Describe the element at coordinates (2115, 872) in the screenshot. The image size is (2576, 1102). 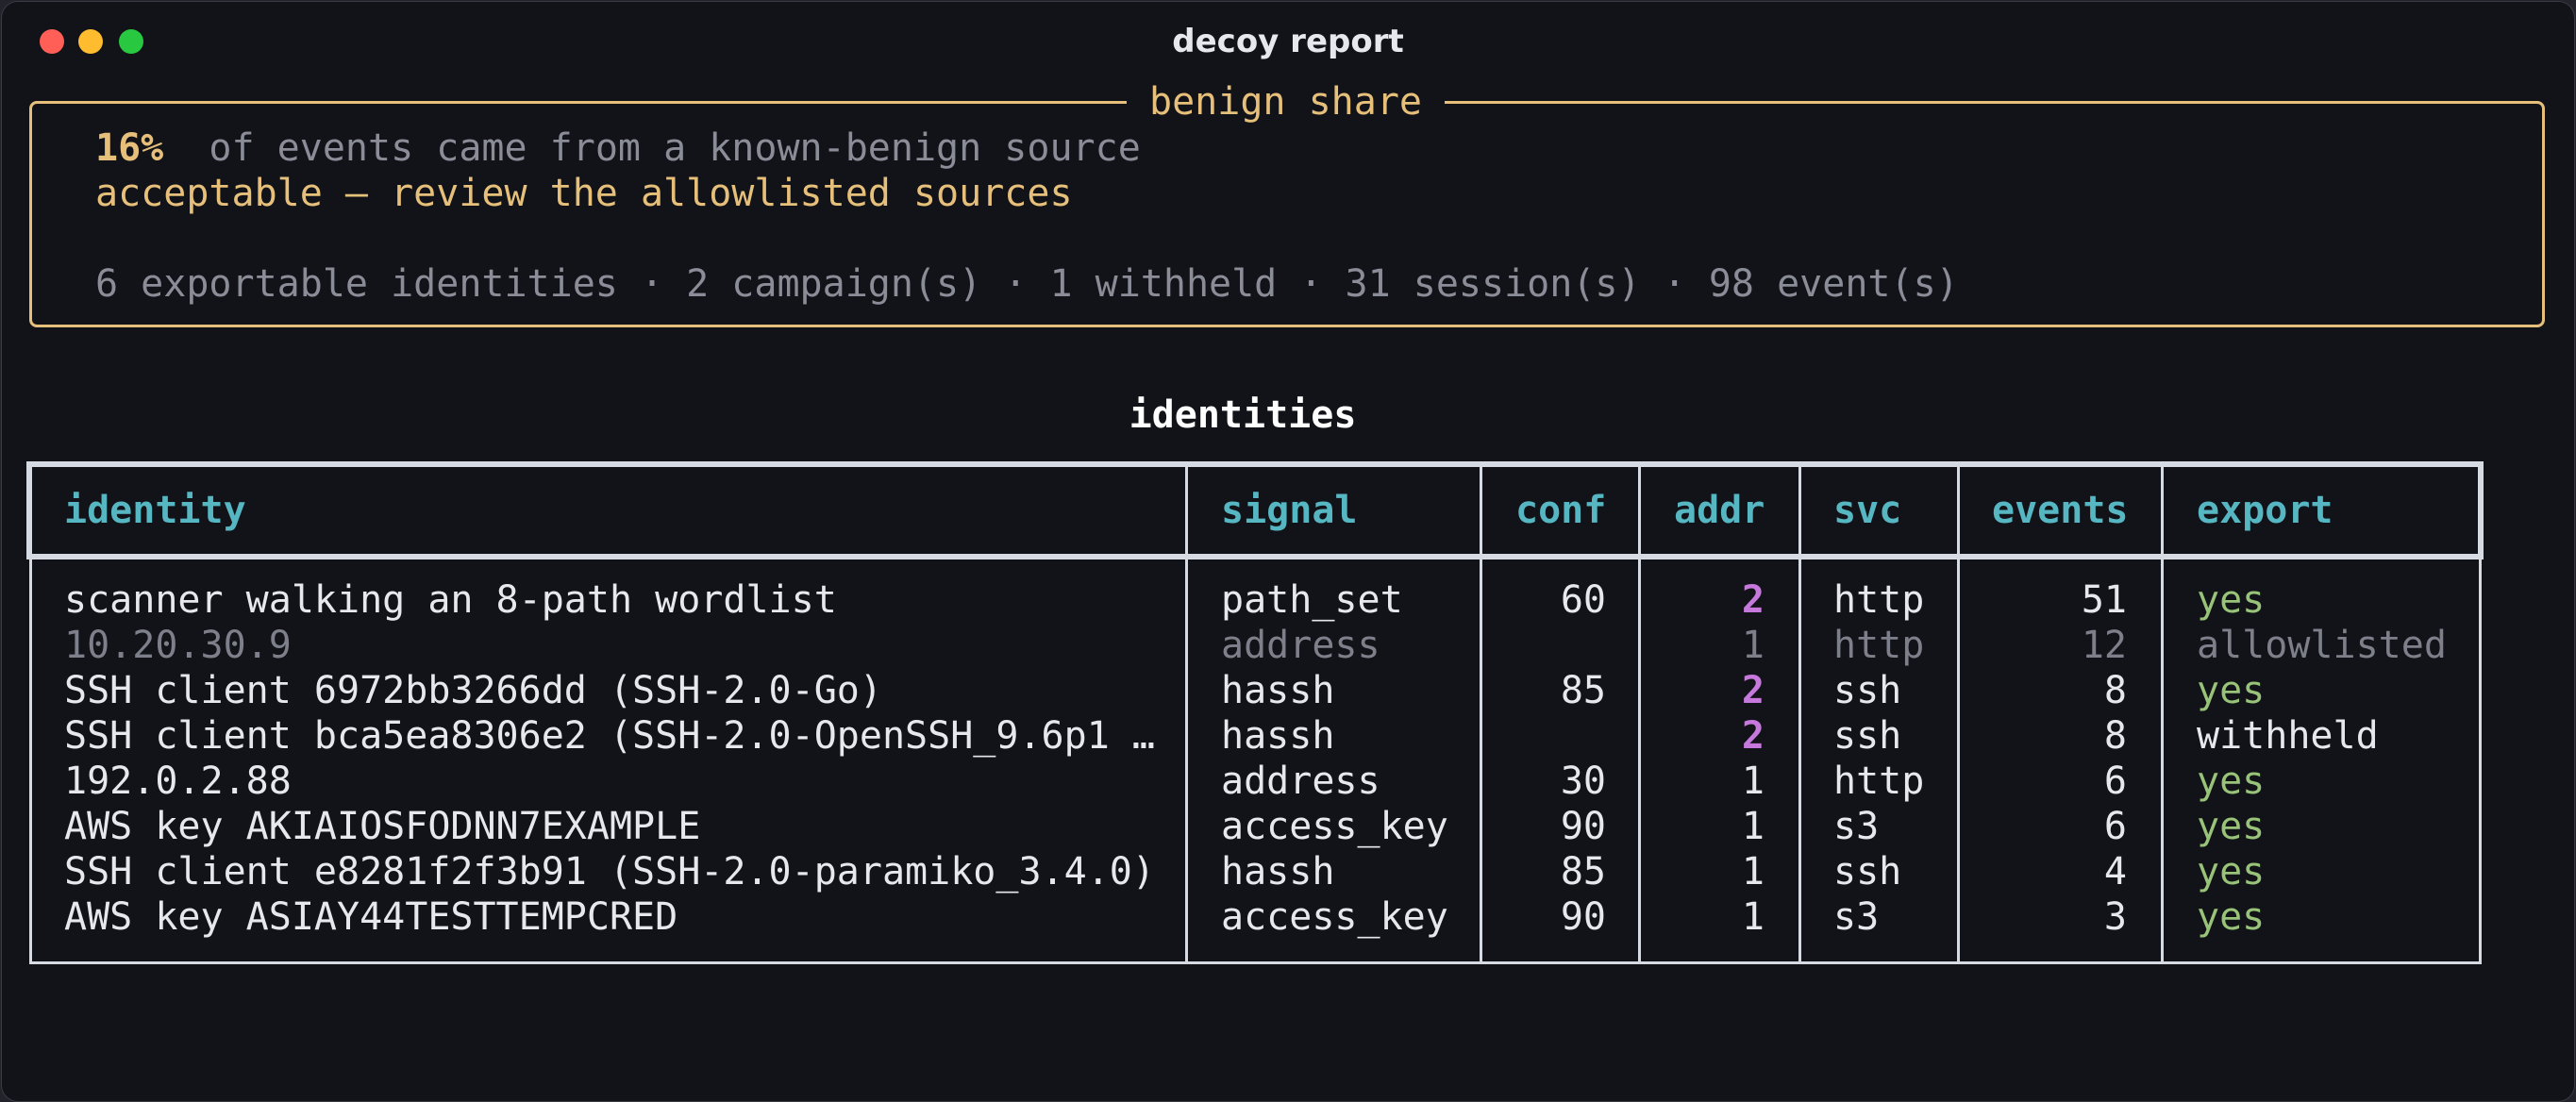
I see `cell-events: 4` at that location.